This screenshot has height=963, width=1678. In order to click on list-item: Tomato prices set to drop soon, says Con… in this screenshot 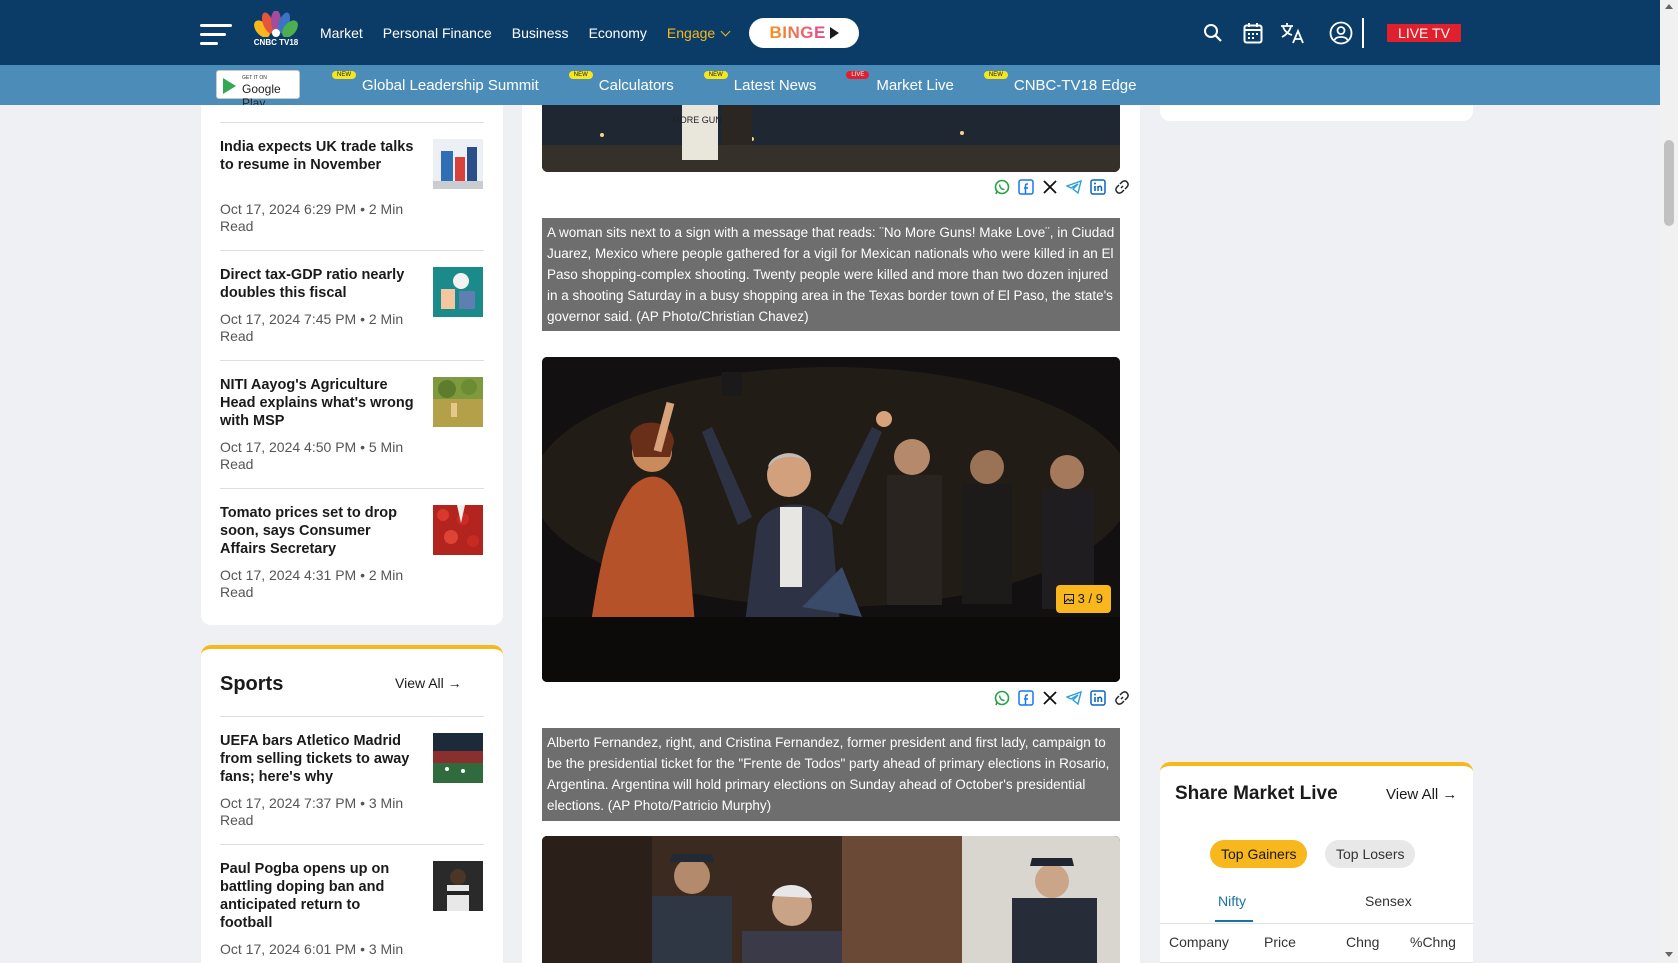, I will do `click(352, 553)`.